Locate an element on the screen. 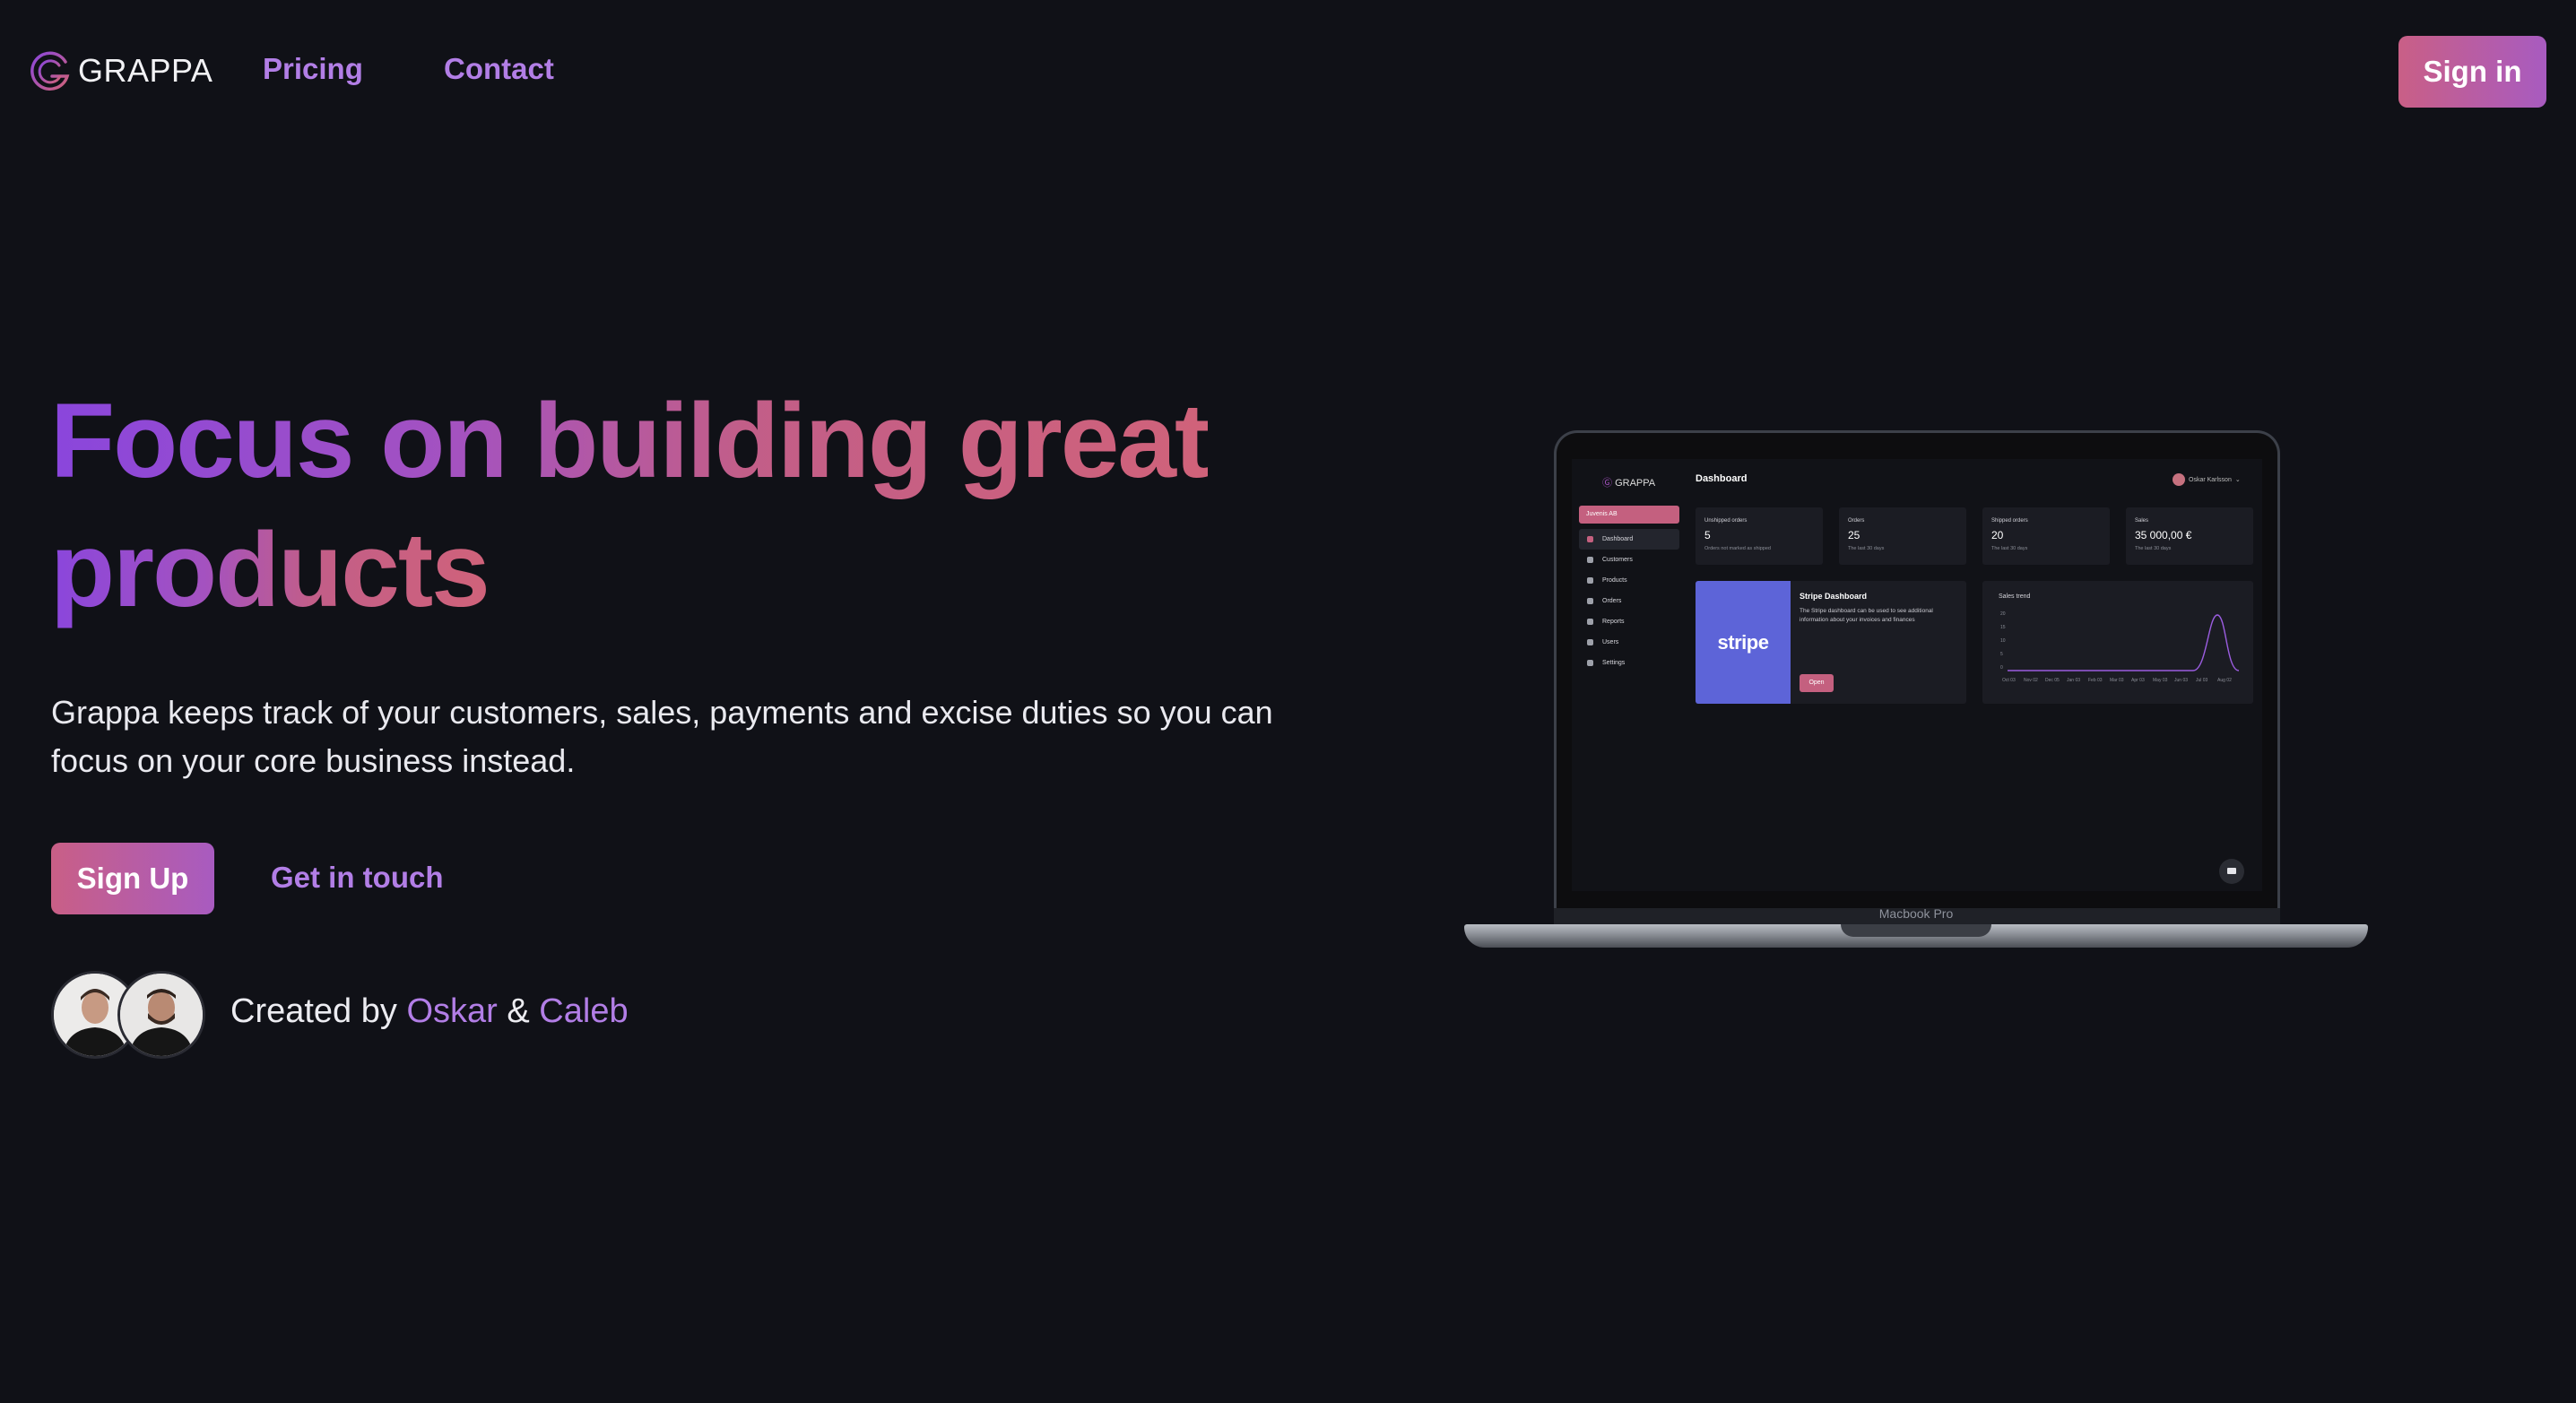  author-link-caleb: Caleb is located at coordinates (583, 1011).